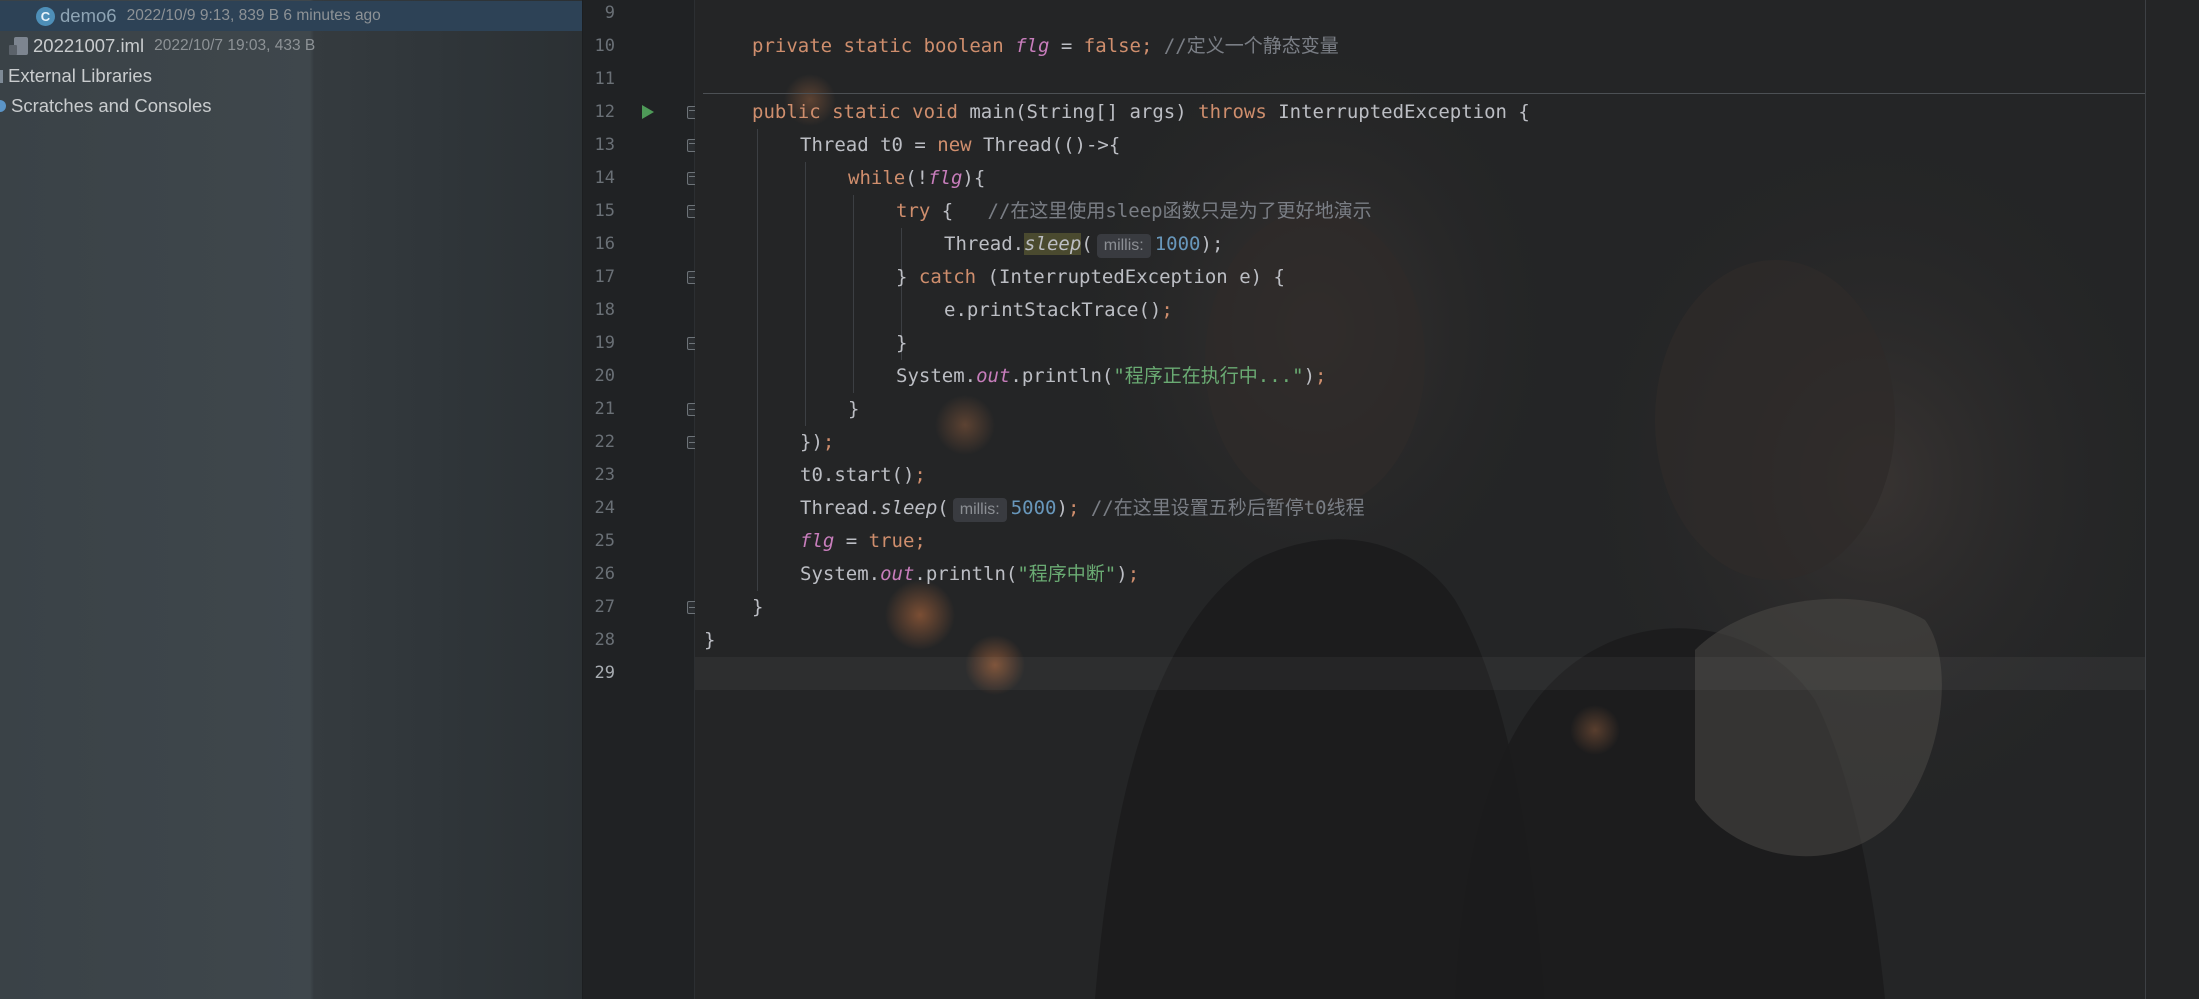  Describe the element at coordinates (1111, 376) in the screenshot. I see `code-line-20: System.out.println("程序正在执行中...");` at that location.